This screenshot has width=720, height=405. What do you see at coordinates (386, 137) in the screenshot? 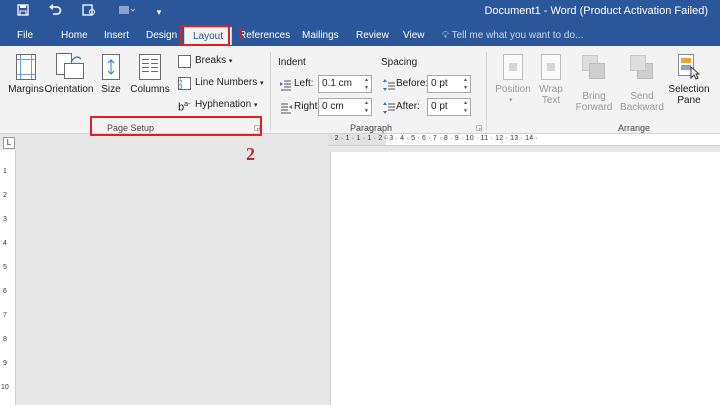
I see `indent-marker-icon: ⌂` at bounding box center [386, 137].